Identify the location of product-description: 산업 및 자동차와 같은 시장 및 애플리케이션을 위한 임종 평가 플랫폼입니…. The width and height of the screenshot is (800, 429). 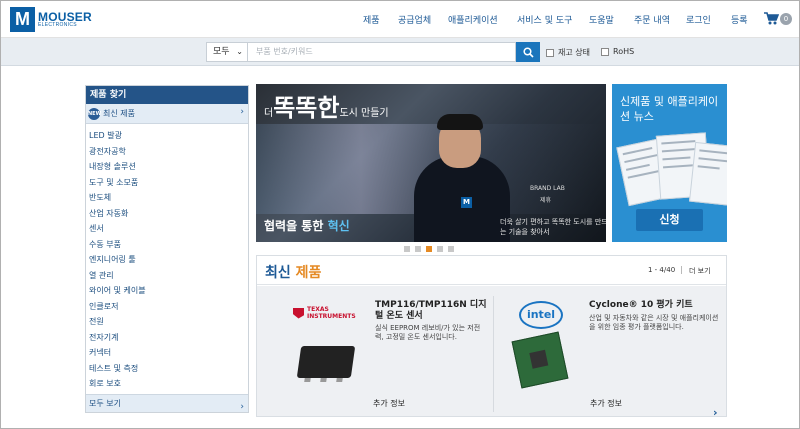
(654, 322).